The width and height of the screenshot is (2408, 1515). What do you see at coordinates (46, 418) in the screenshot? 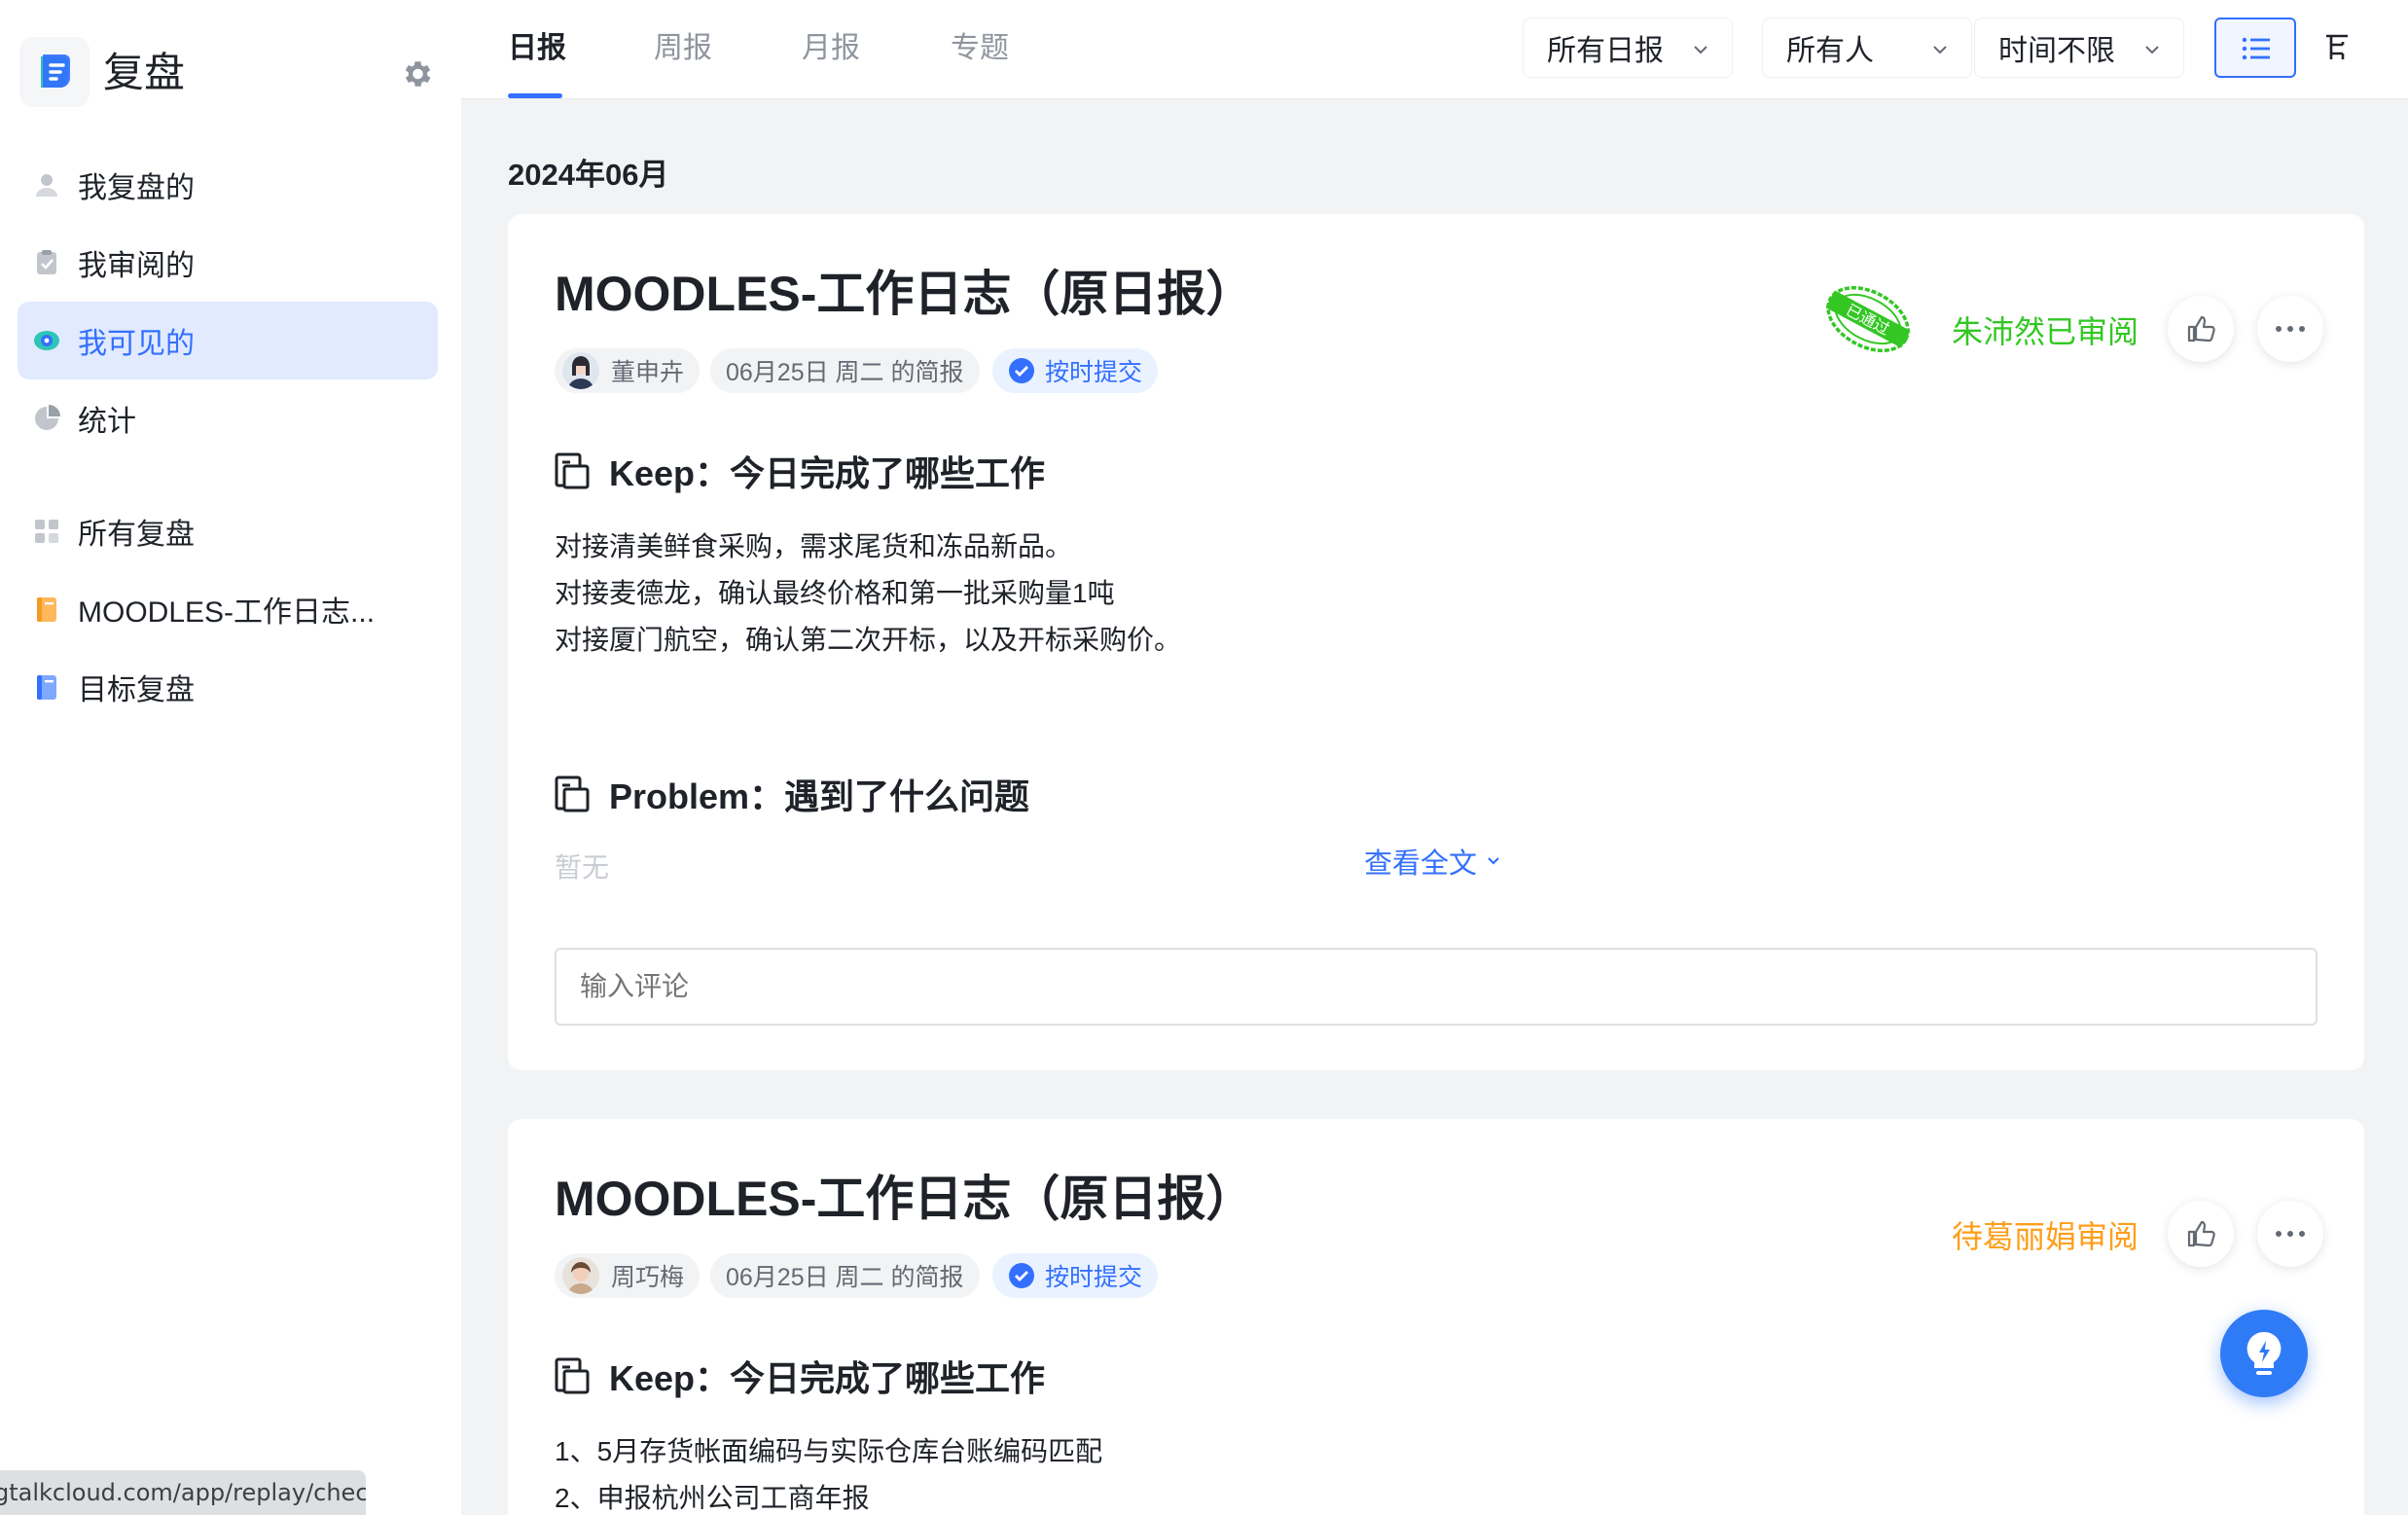
I see `pie-chart-icon` at bounding box center [46, 418].